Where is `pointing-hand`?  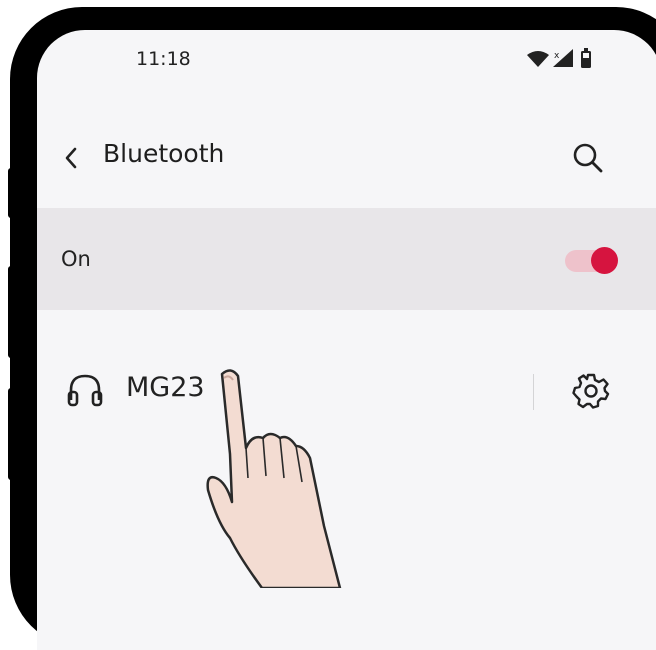
pointing-hand is located at coordinates (280, 478).